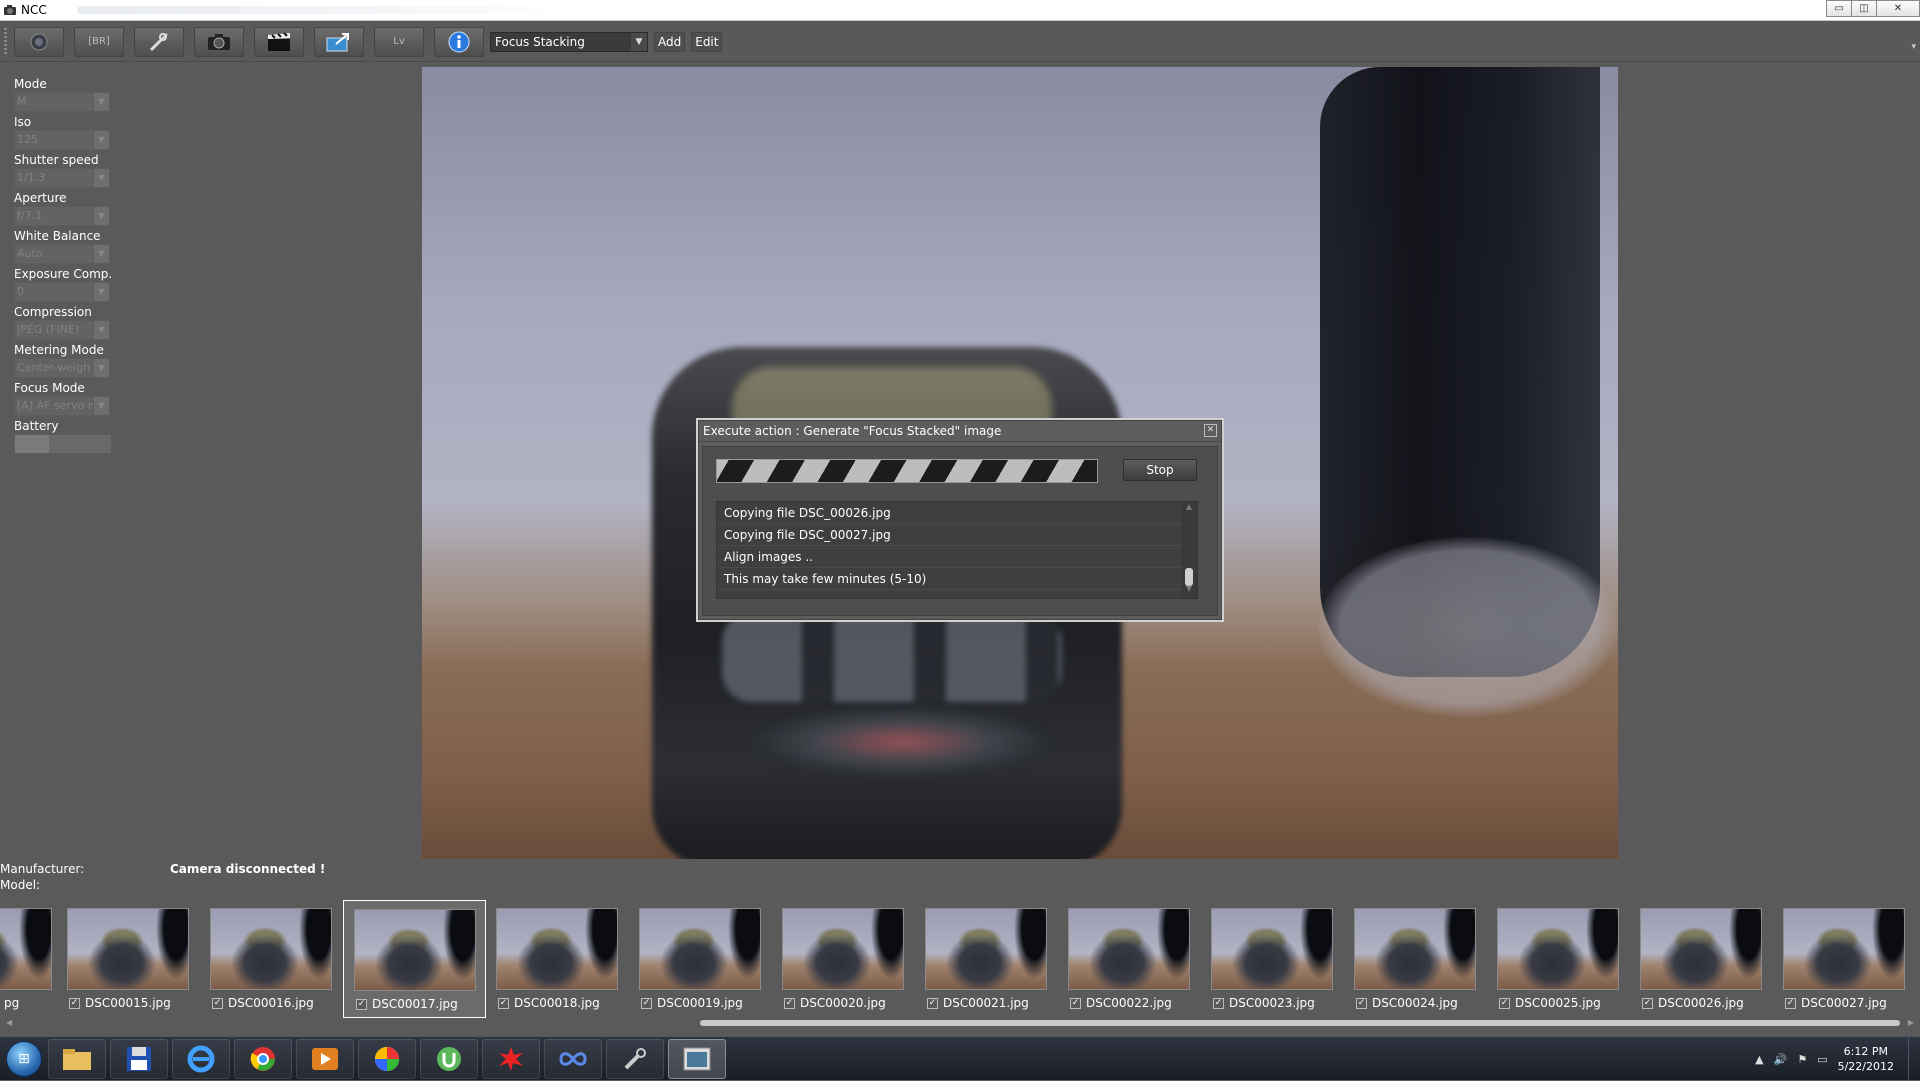 This screenshot has width=1920, height=1081. I want to click on taskbar-chrome, so click(263, 1058).